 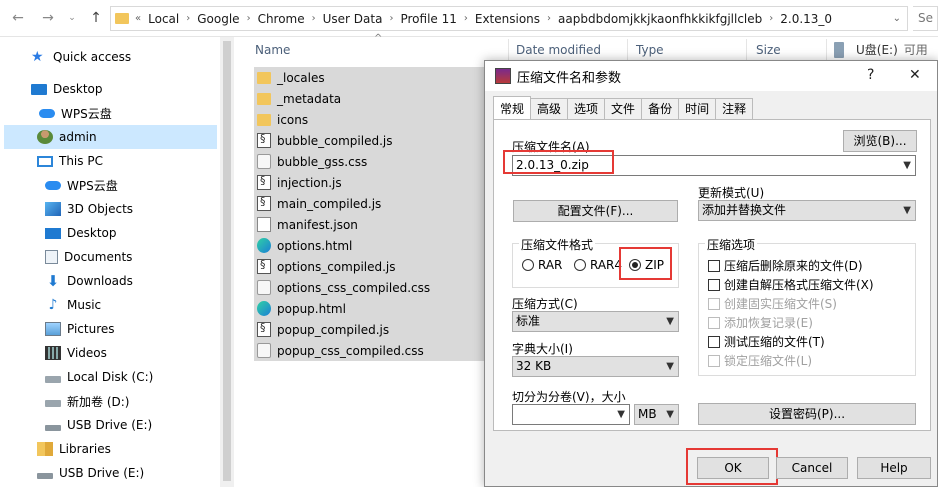 I want to click on sidebar-item-pictures: Pictures, so click(x=80, y=329).